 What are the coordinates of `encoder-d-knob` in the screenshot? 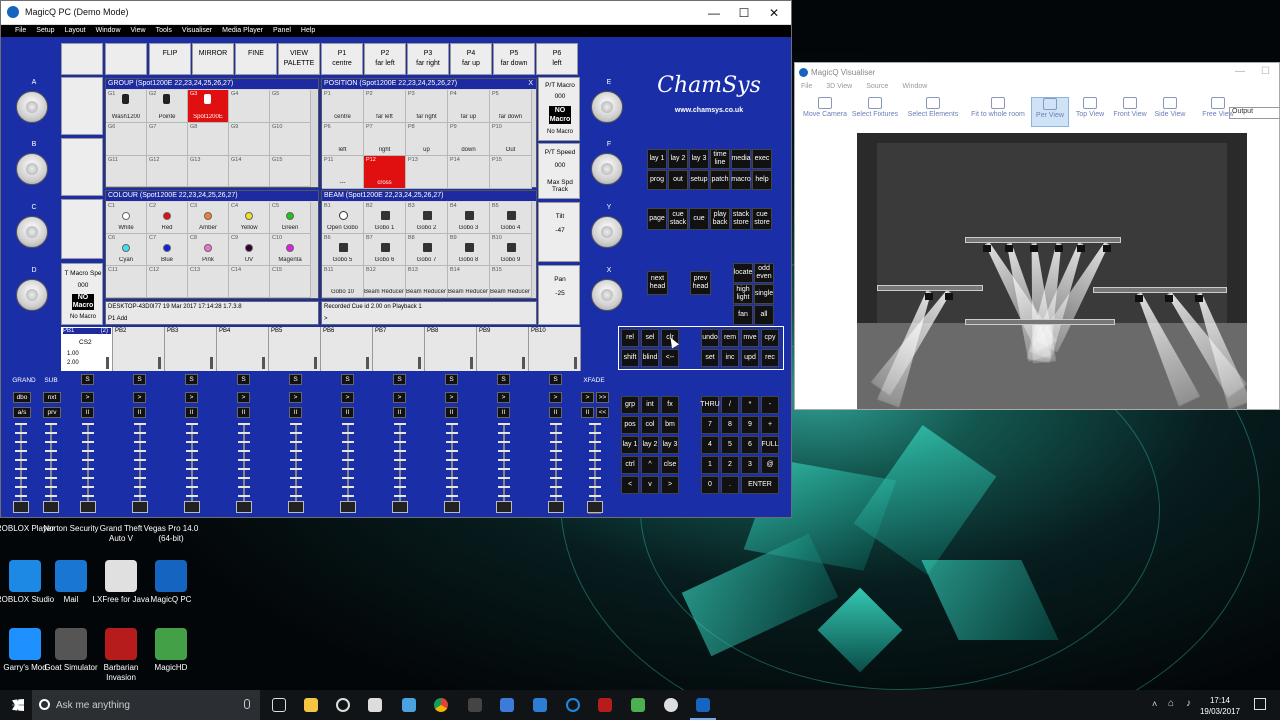 It's located at (32, 295).